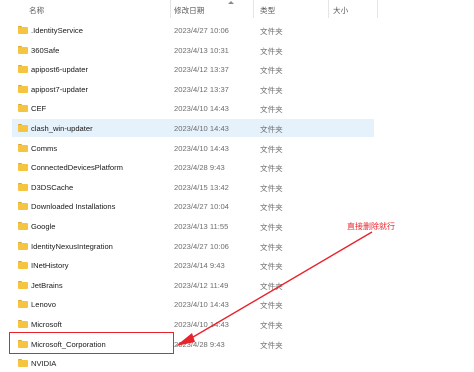  What do you see at coordinates (274, 288) in the screenshot?
I see `annotation-arrow` at bounding box center [274, 288].